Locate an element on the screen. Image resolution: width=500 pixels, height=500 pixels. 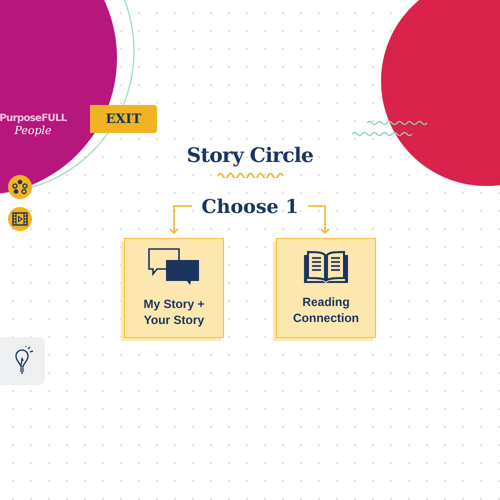
choose-prompt: Choose 1 is located at coordinates (250, 207).